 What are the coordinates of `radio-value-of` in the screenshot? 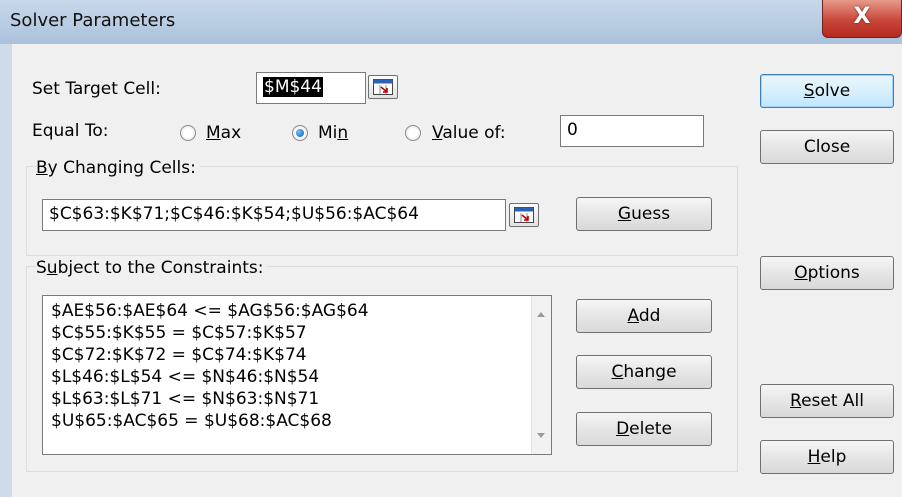 It's located at (413, 133).